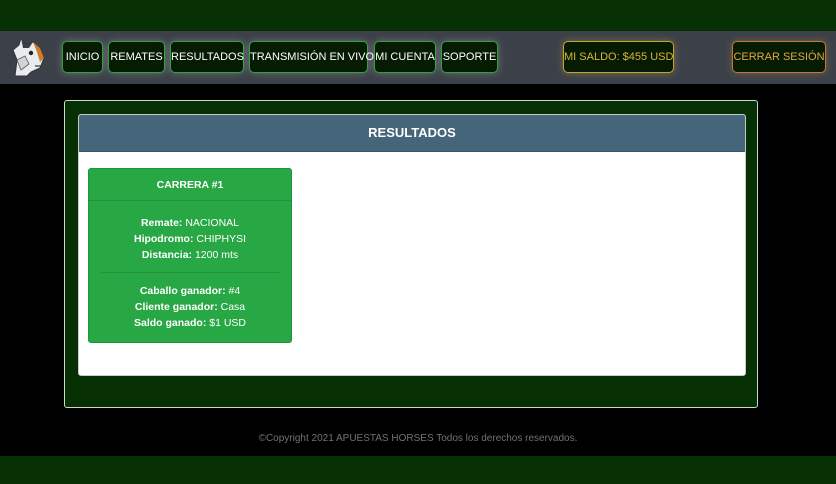 This screenshot has height=484, width=836. I want to click on distancia-value: 1200 mts, so click(216, 255).